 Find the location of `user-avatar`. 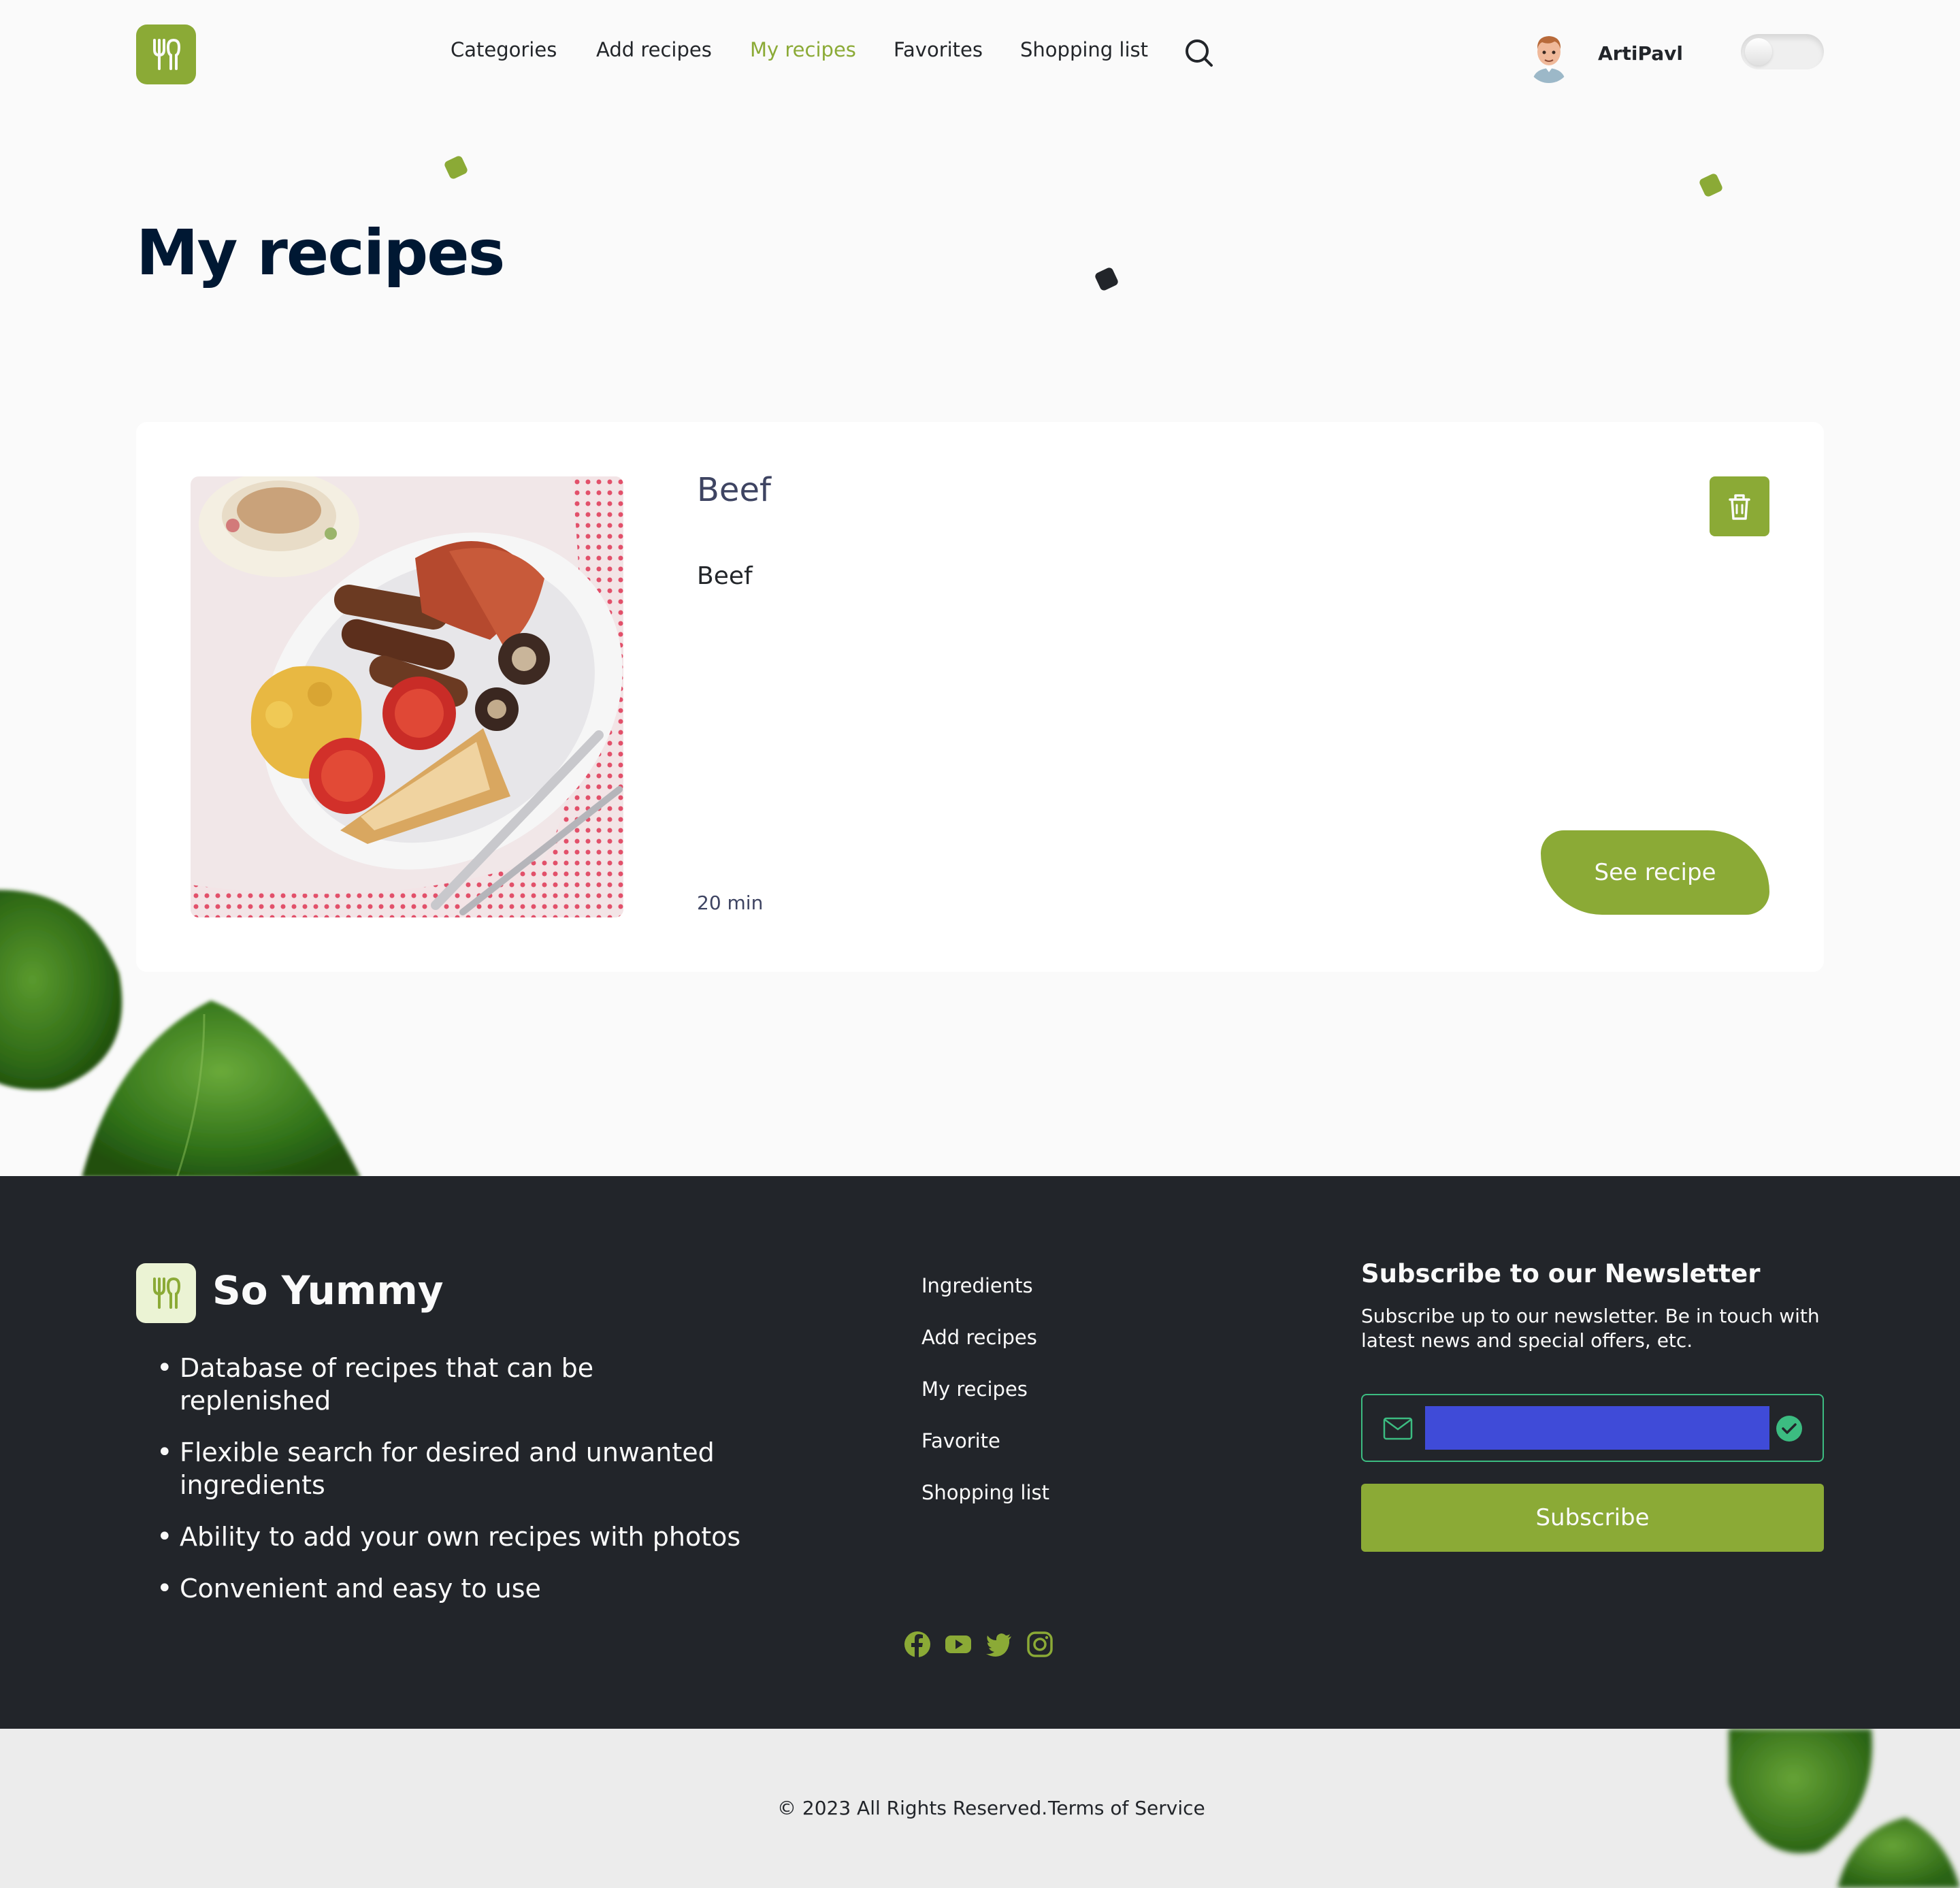

user-avatar is located at coordinates (1549, 56).